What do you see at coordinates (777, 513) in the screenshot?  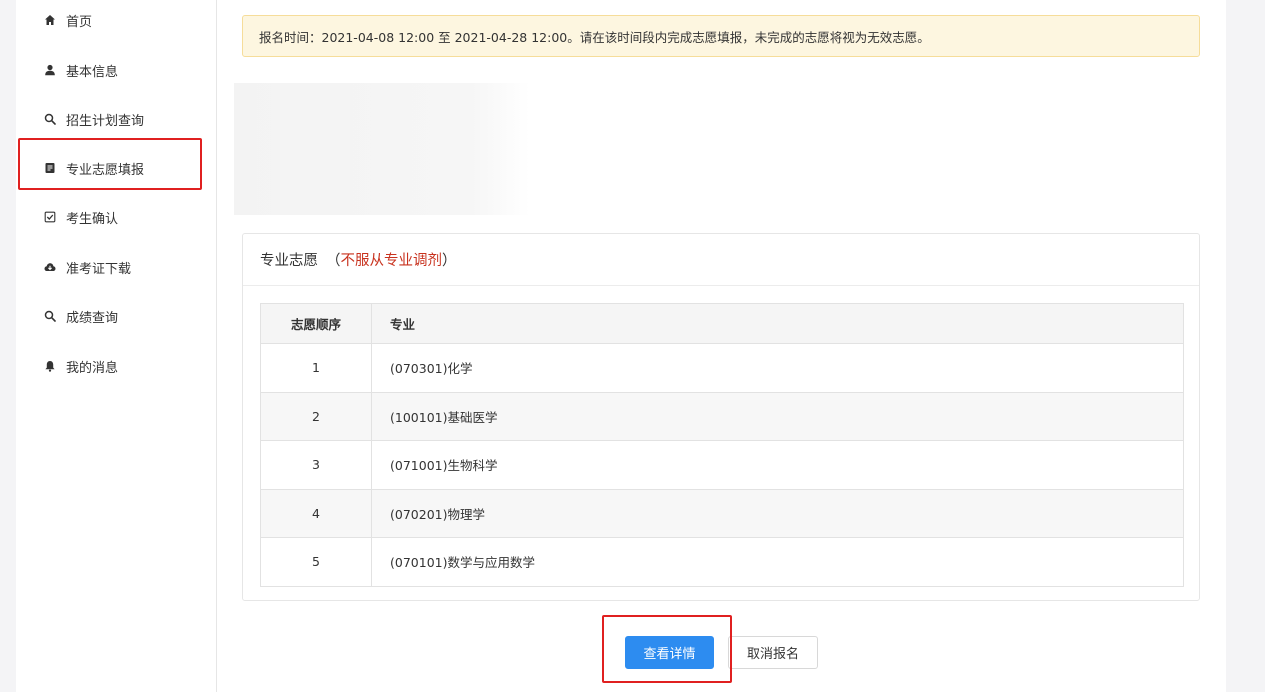 I see `row-major: (070201)物理学` at bounding box center [777, 513].